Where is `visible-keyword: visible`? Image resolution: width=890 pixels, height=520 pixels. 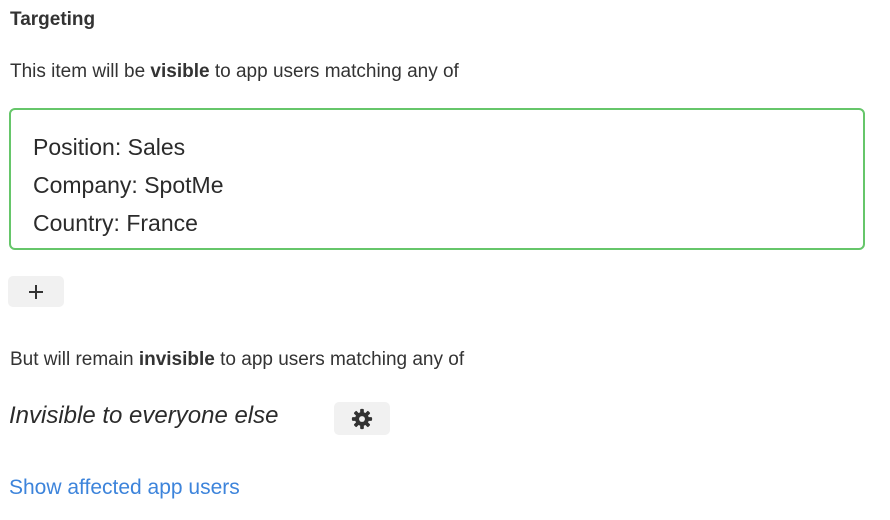 visible-keyword: visible is located at coordinates (180, 71).